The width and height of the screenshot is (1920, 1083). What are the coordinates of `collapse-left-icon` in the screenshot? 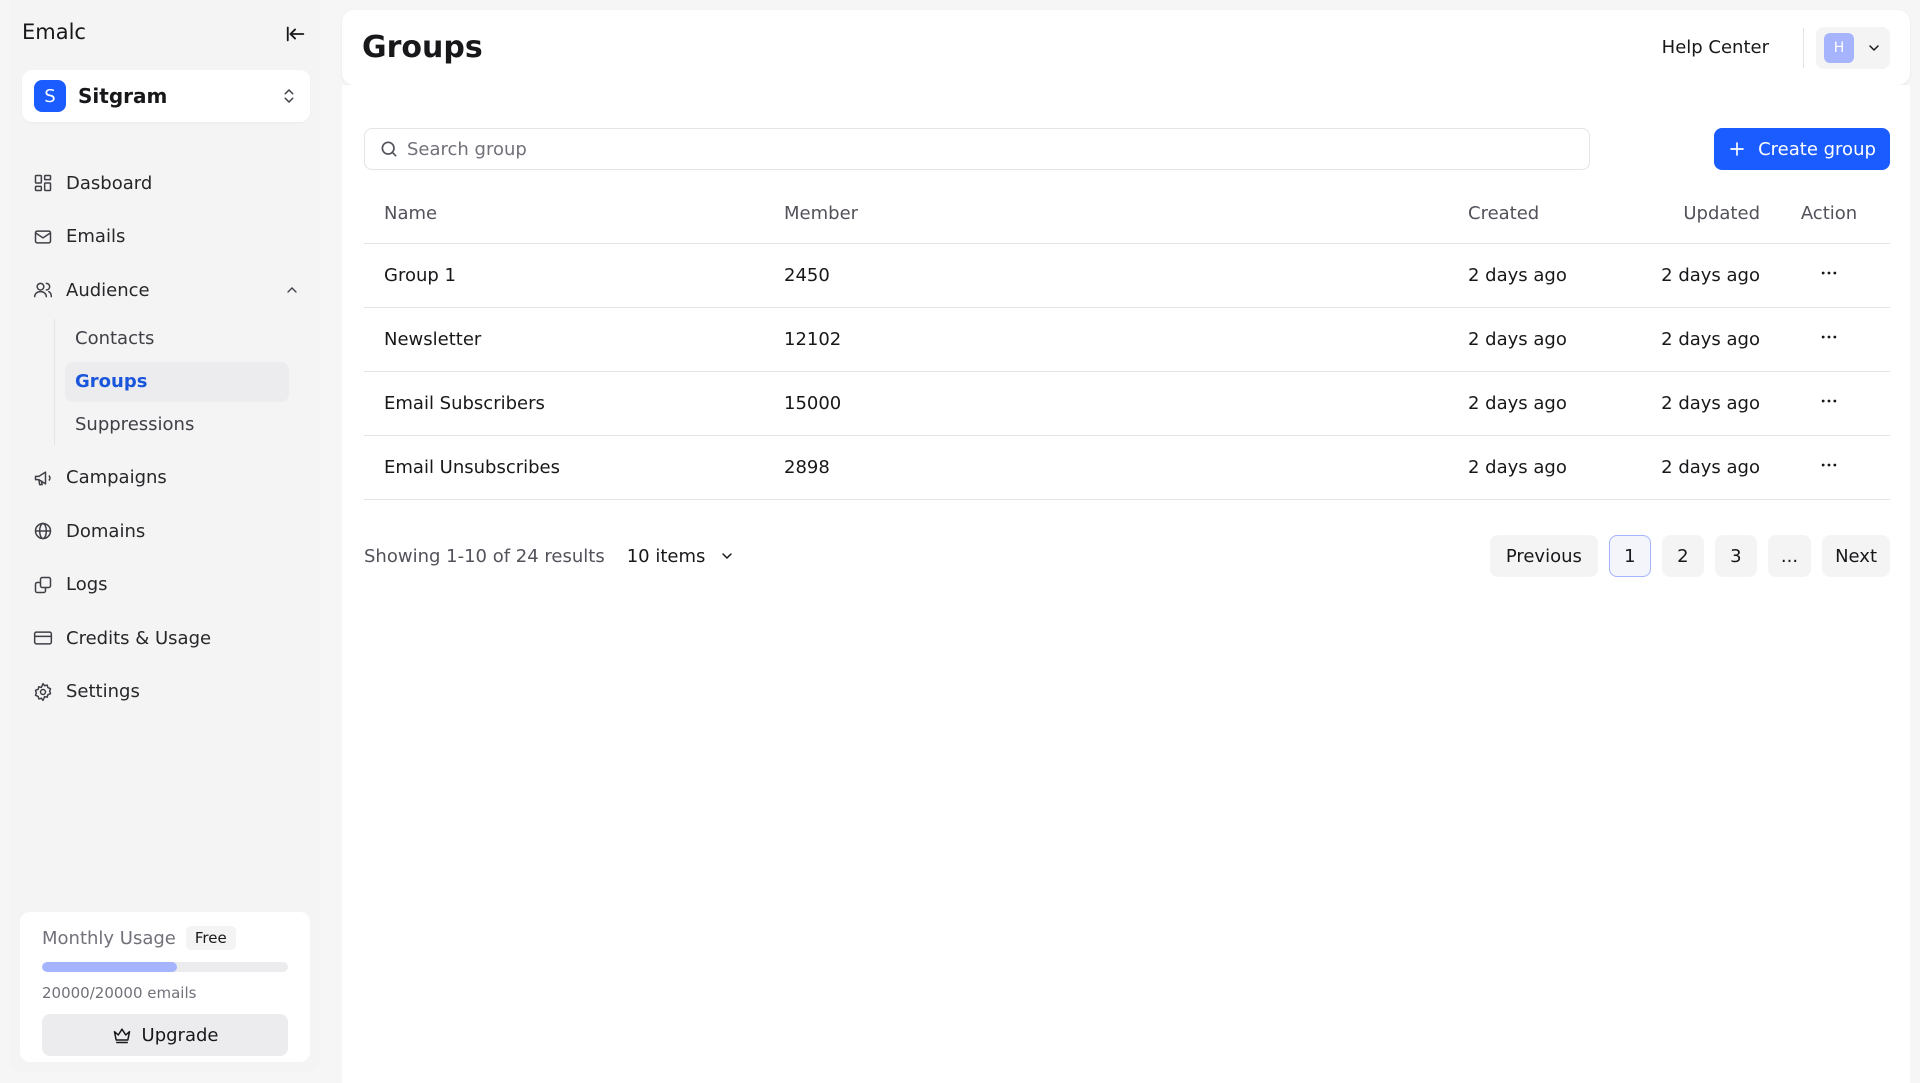 It's located at (295, 34).